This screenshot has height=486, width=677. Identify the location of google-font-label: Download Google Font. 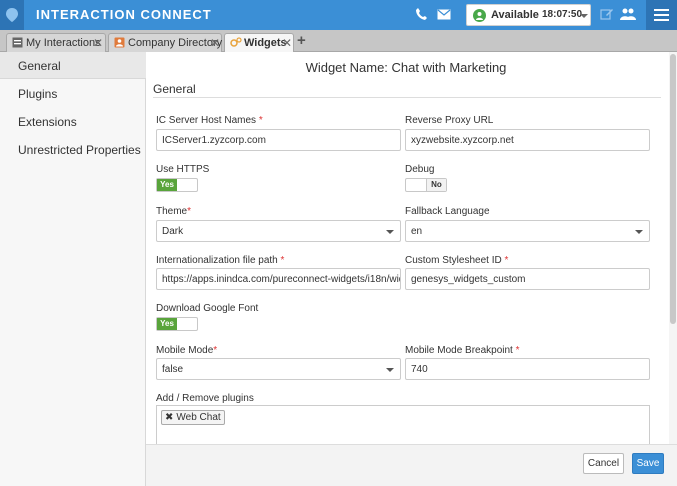
(207, 308).